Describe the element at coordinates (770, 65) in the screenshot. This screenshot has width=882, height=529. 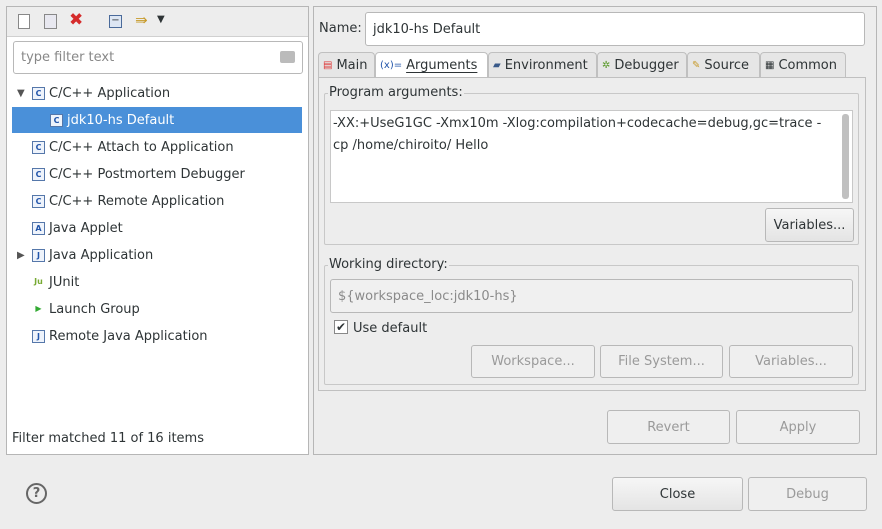
I see `common-tab-icon: ▦` at that location.